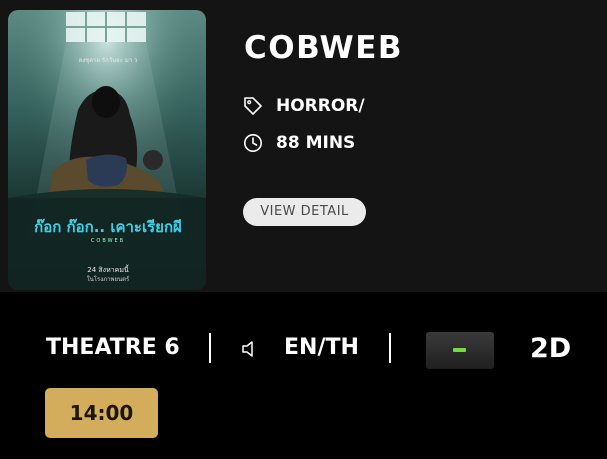 The image size is (607, 459). I want to click on movie-genre: HORROR/, so click(320, 106).